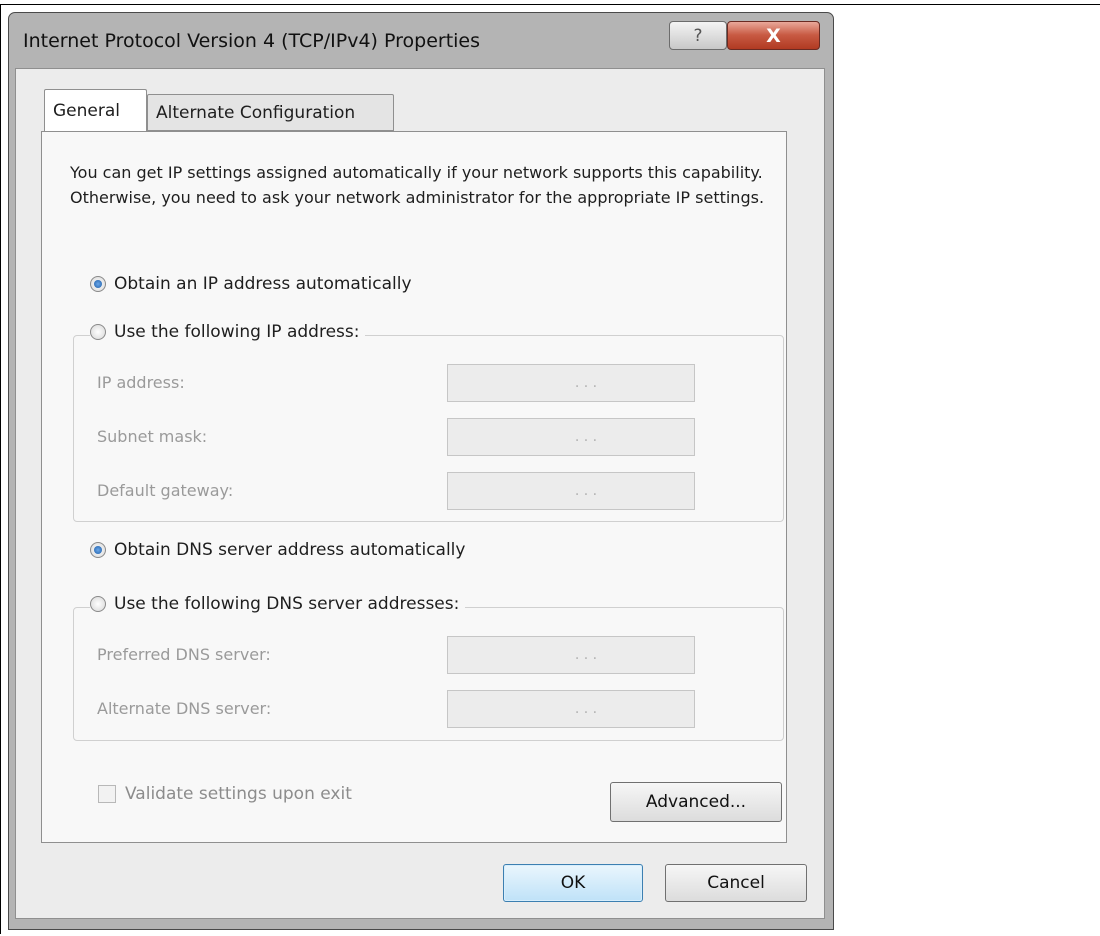  What do you see at coordinates (237, 332) in the screenshot?
I see `use-following-ip-label: Use the following IP address:` at bounding box center [237, 332].